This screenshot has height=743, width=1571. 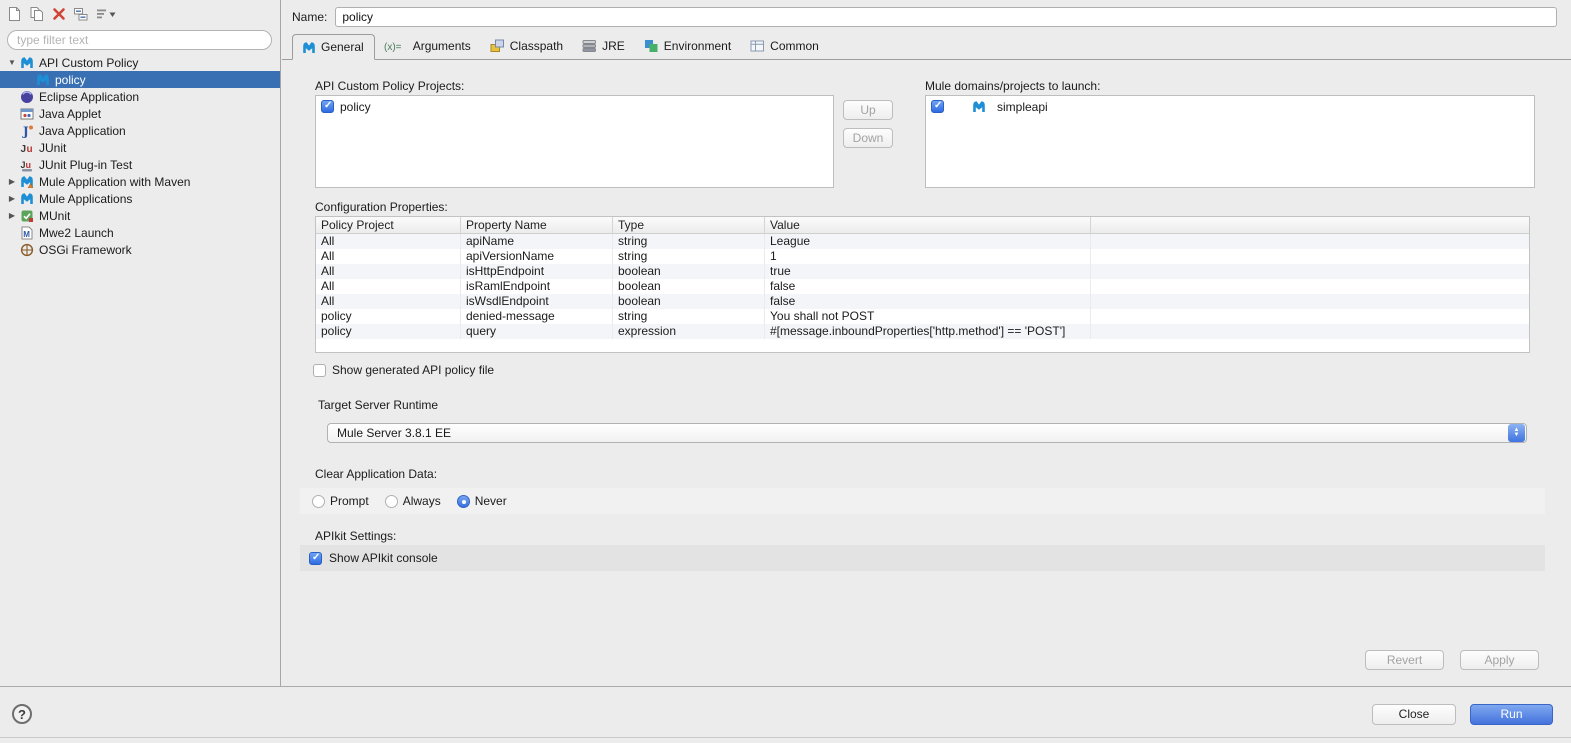 I want to click on column-header-value: Value, so click(x=928, y=225).